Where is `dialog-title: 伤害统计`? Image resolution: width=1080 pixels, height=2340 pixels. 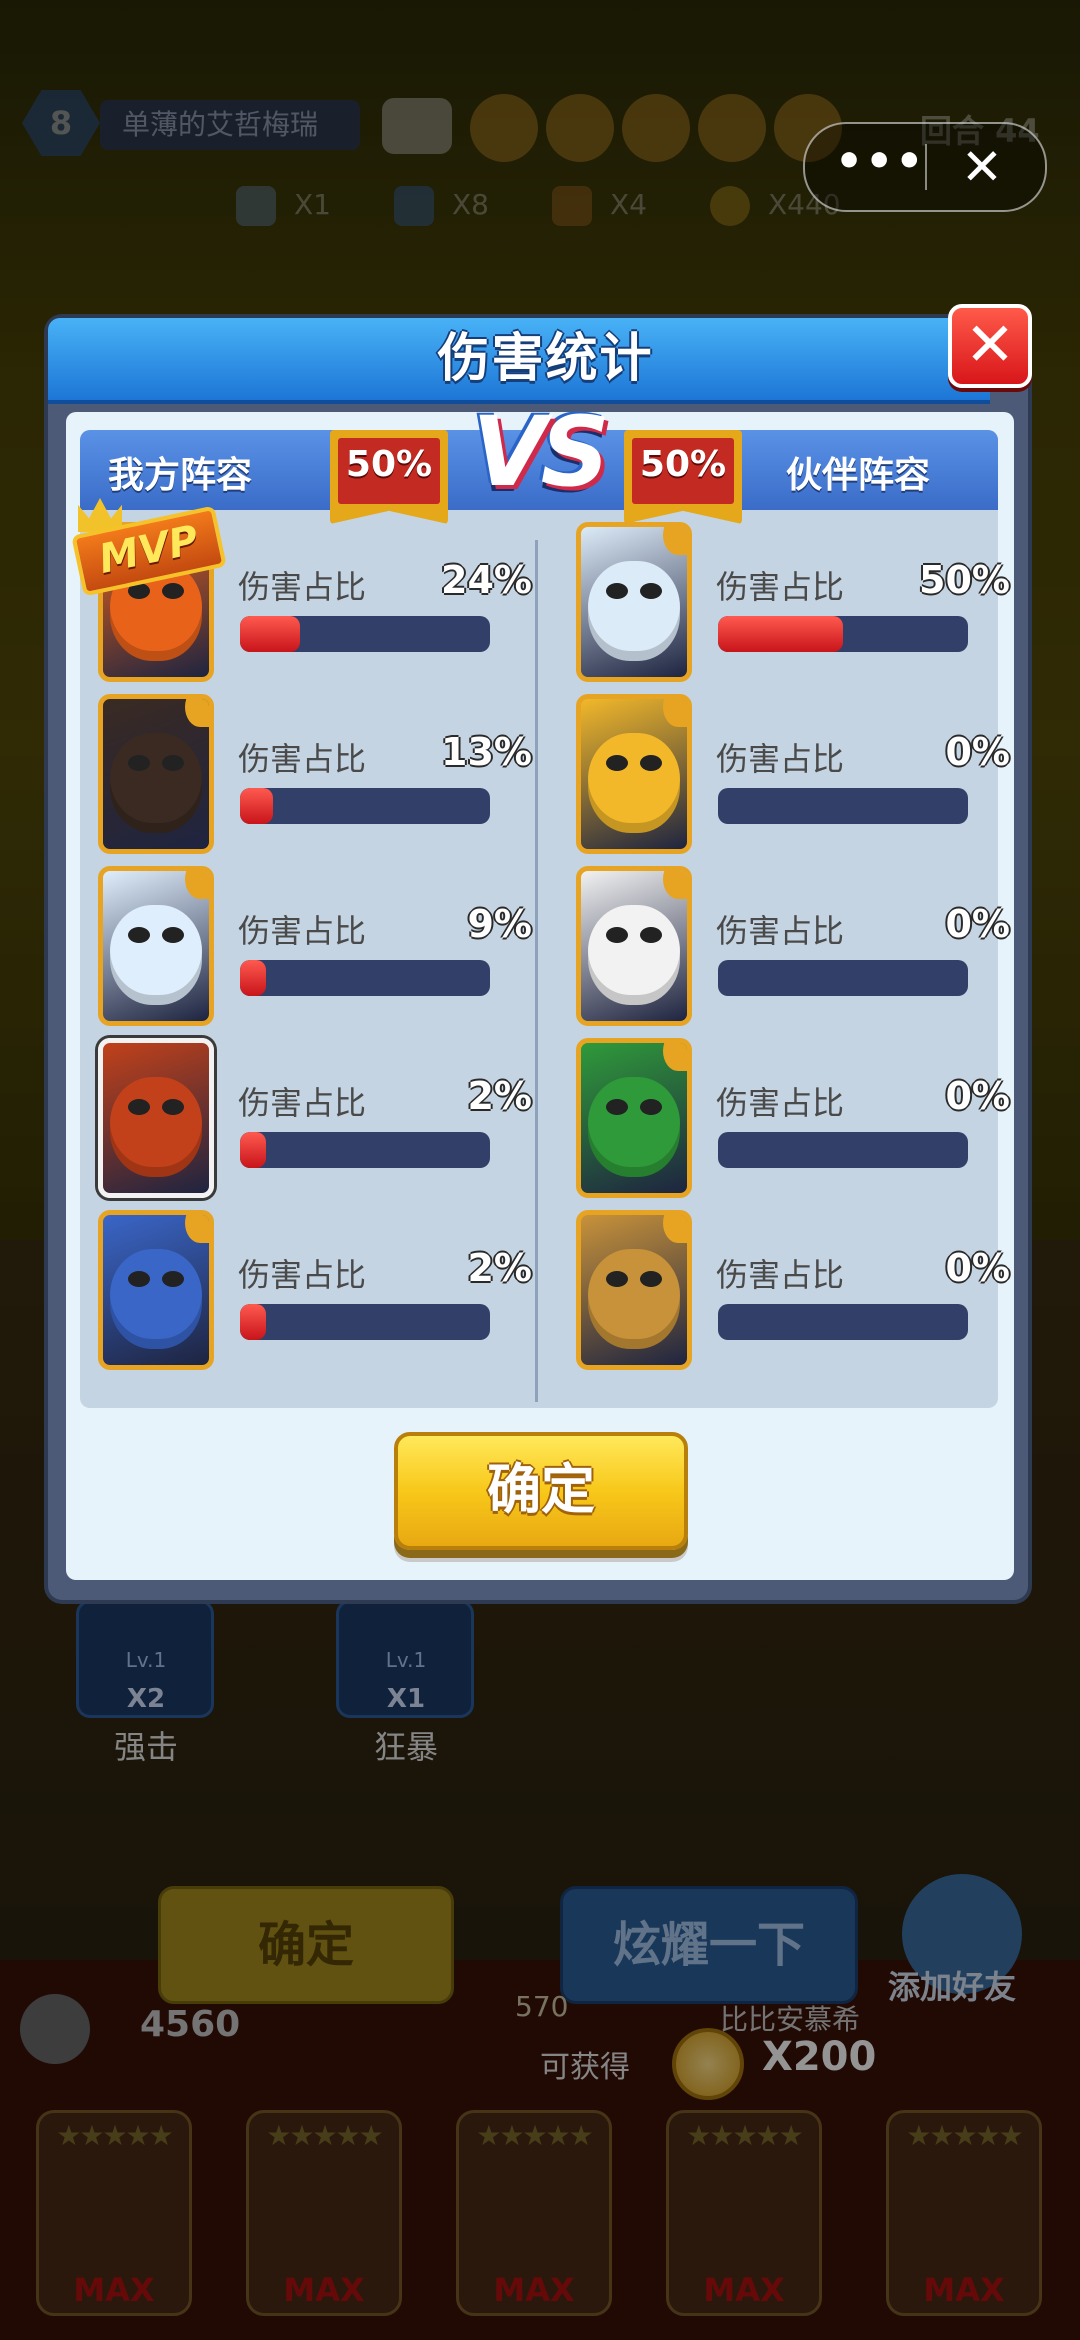 dialog-title: 伤害统计 is located at coordinates (545, 359).